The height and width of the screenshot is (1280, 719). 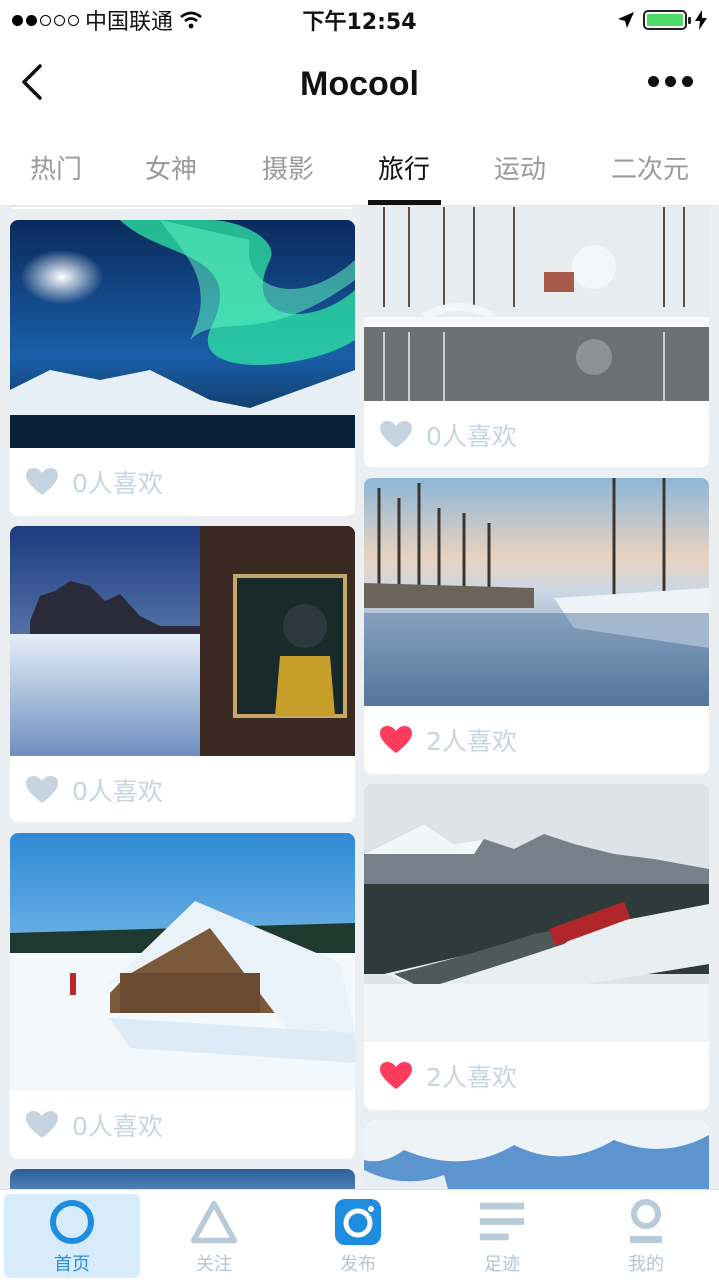 I want to click on tab-hot: 热门, so click(x=56, y=167).